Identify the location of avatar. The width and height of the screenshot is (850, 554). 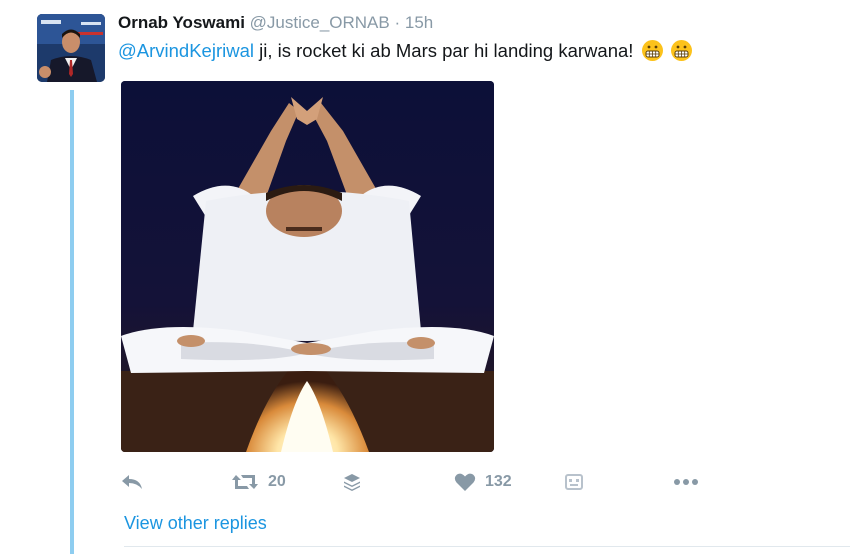
(71, 48).